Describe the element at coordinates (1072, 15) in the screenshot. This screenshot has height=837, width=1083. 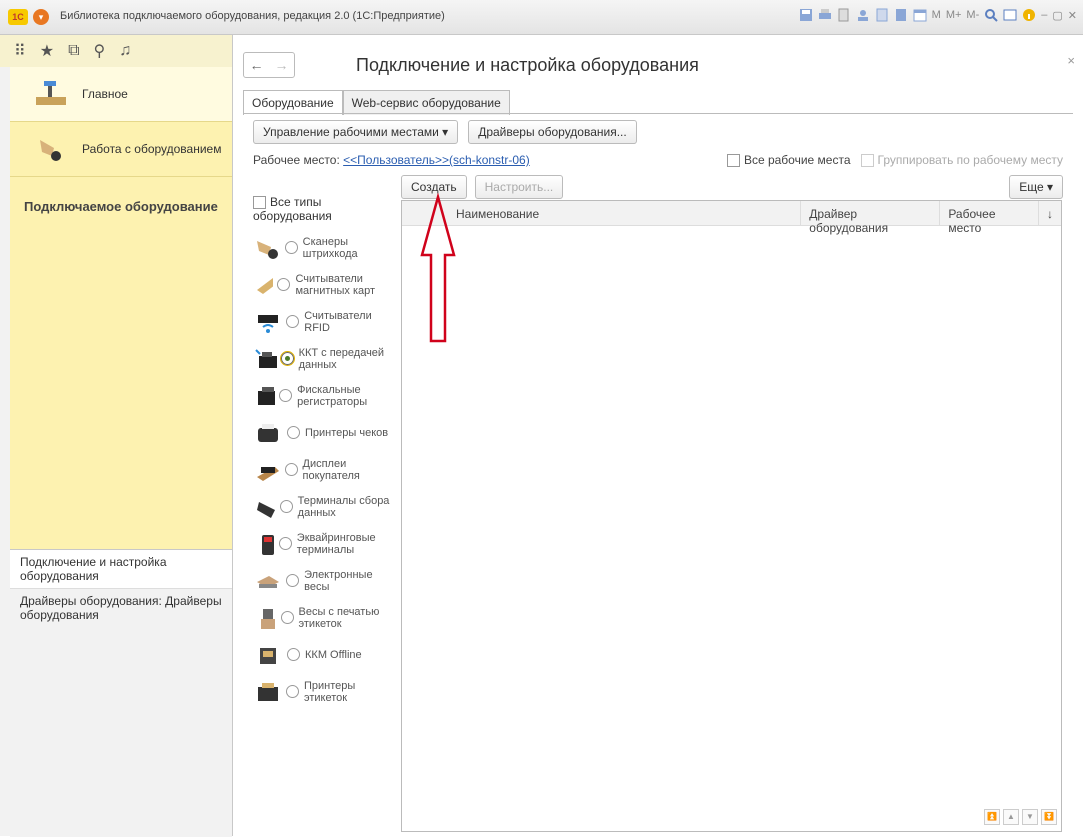
I see `close-window-button: ✕` at that location.